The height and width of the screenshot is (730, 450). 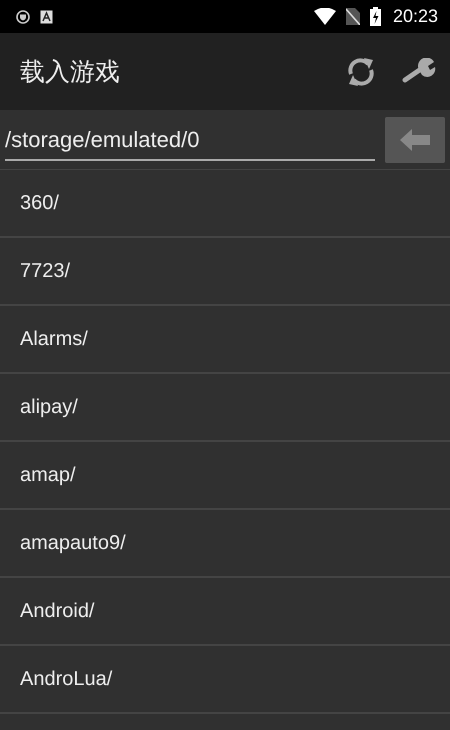 I want to click on no-sim-icon, so click(x=353, y=16).